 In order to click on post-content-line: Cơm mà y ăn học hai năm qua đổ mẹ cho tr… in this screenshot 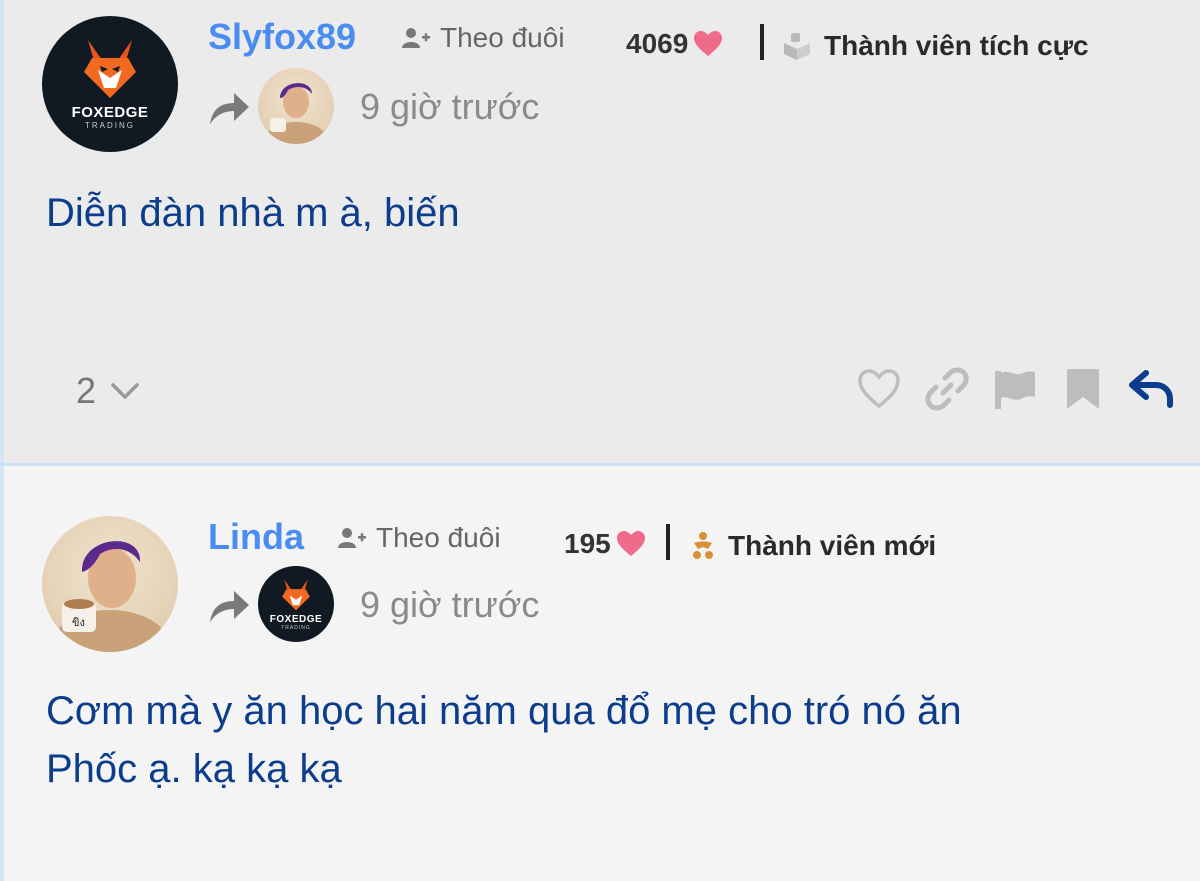, I will do `click(504, 711)`.